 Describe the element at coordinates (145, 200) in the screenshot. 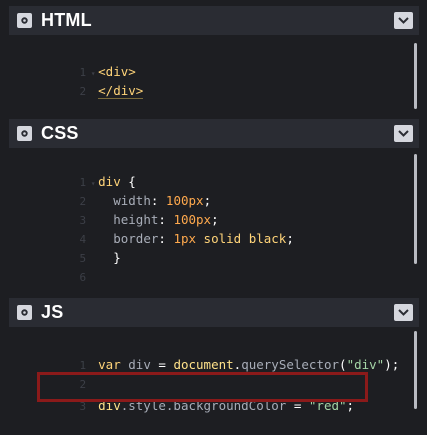

I see `code-line: 2 width: 100px;` at that location.